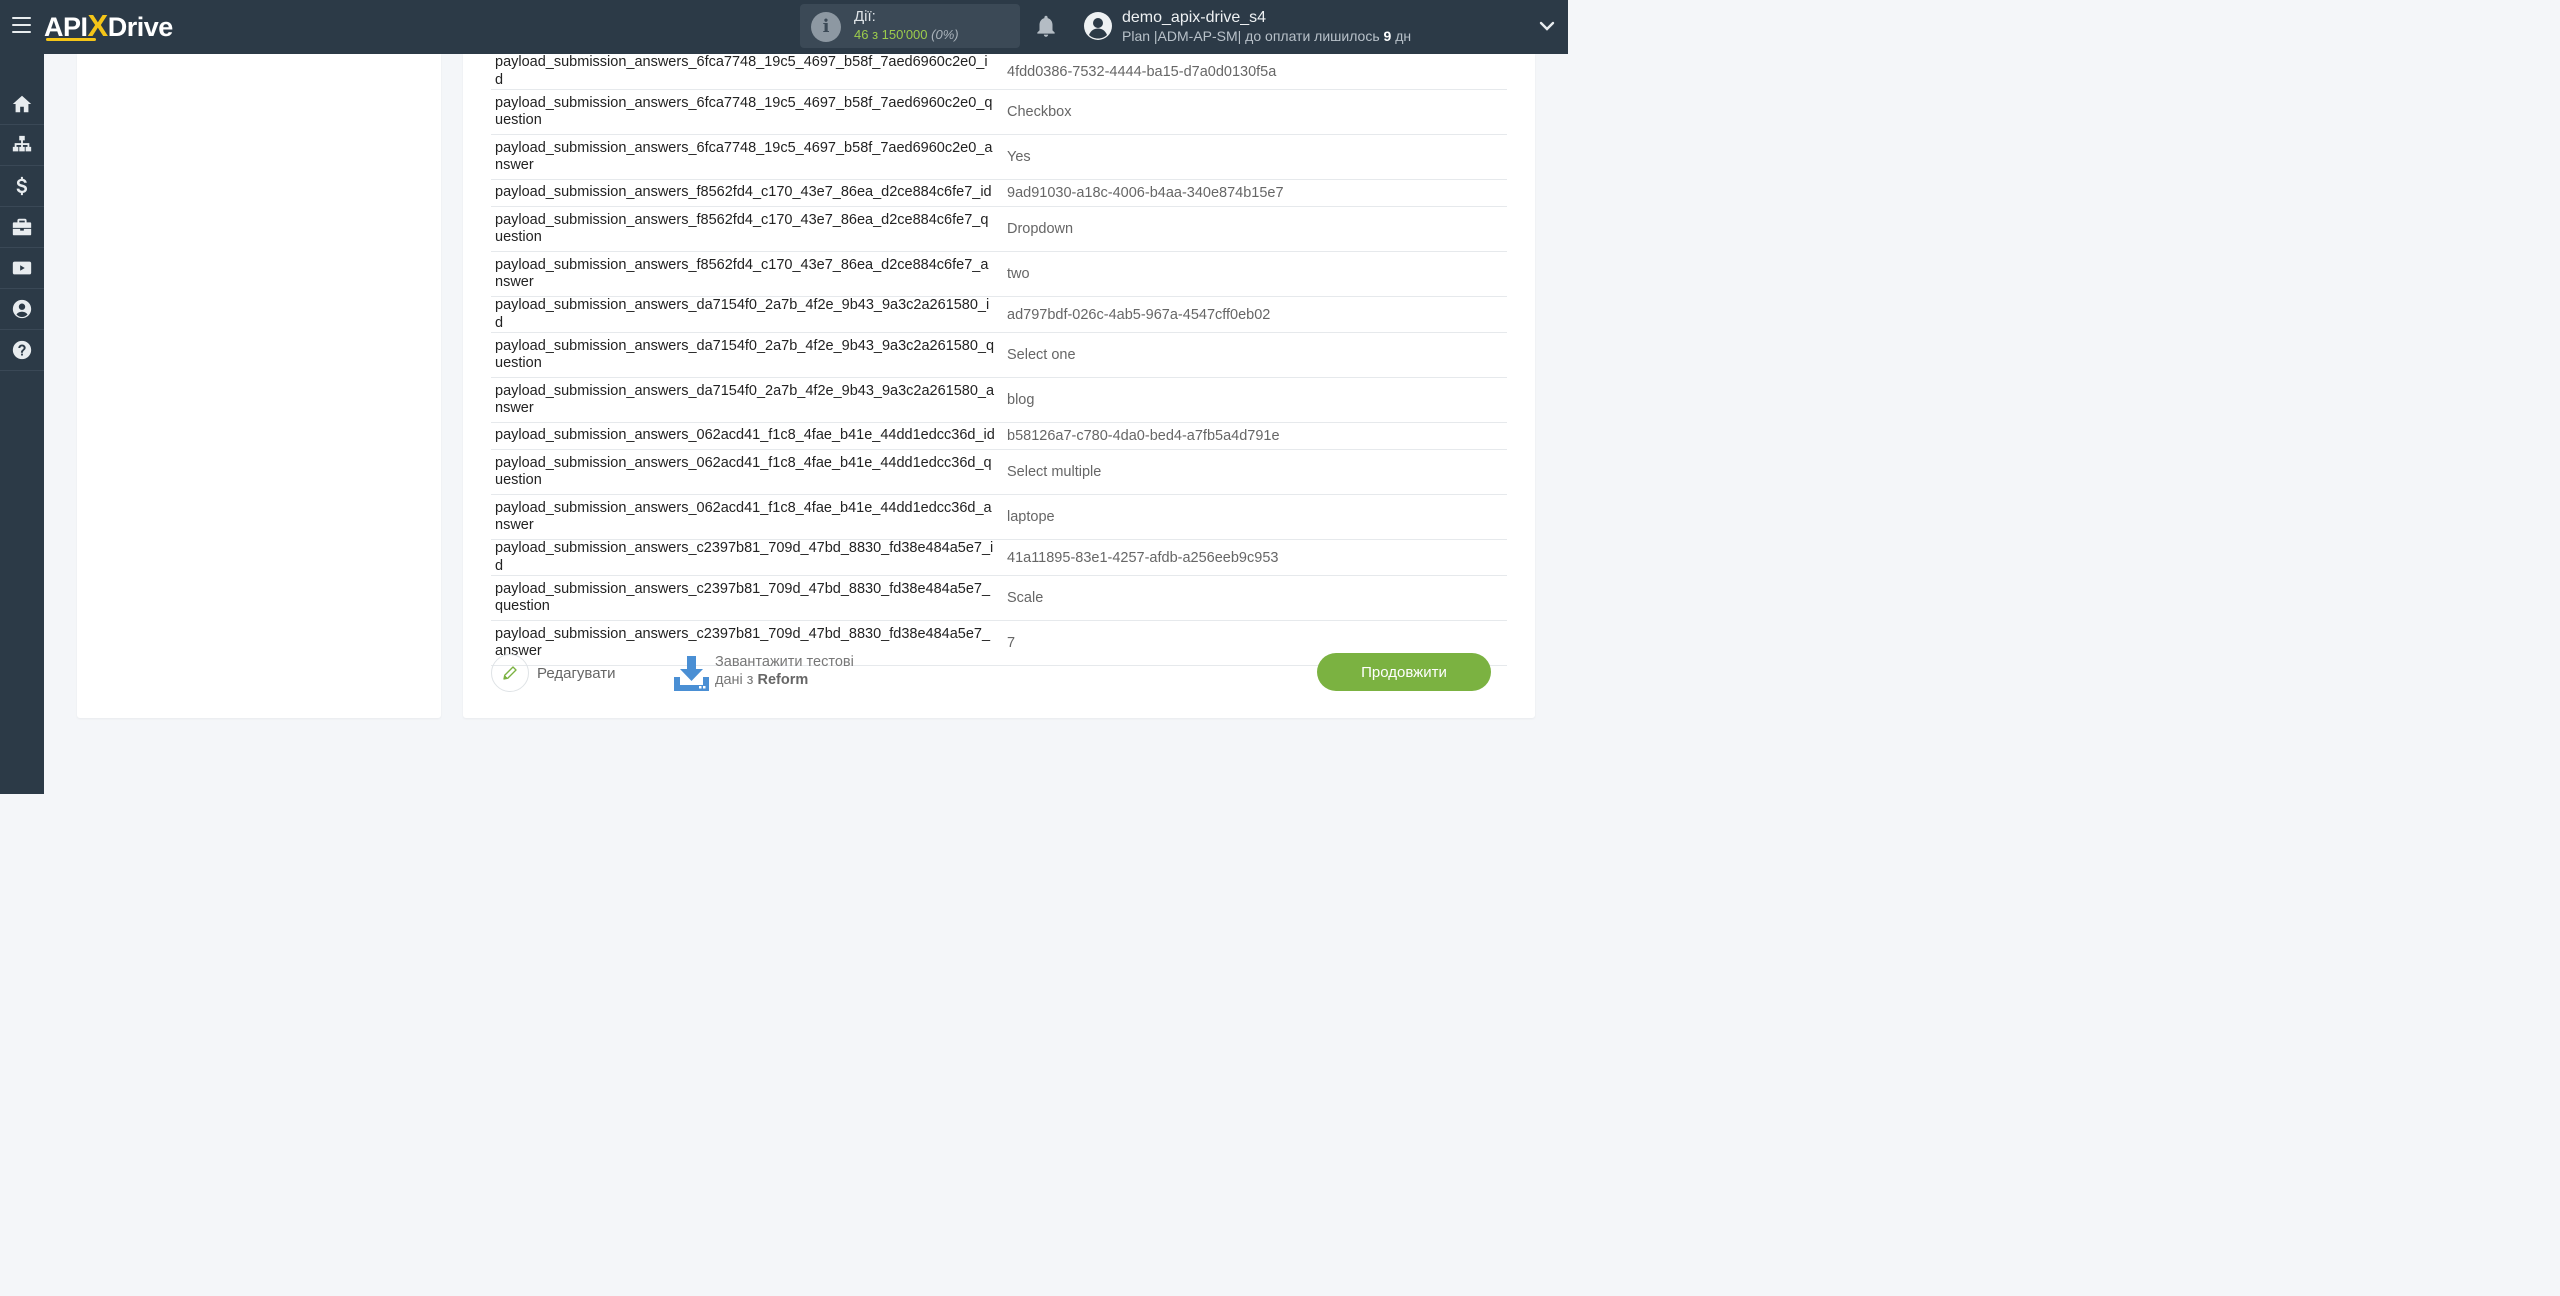 The width and height of the screenshot is (2560, 1296). What do you see at coordinates (1253, 112) in the screenshot?
I see `field-value: Checkbox` at bounding box center [1253, 112].